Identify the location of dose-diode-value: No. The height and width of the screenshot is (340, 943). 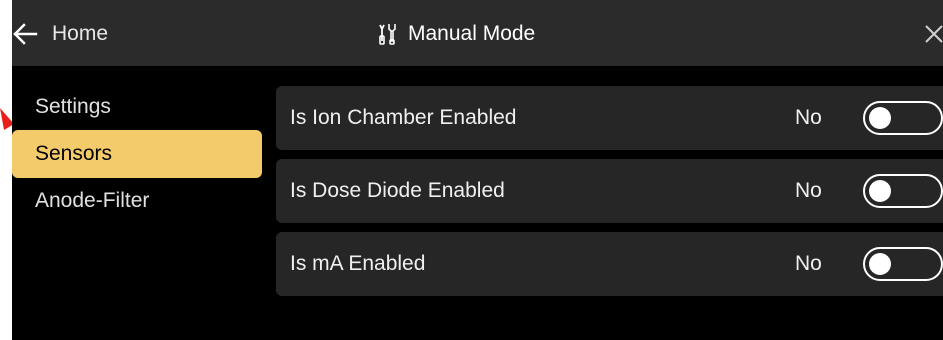
(808, 190).